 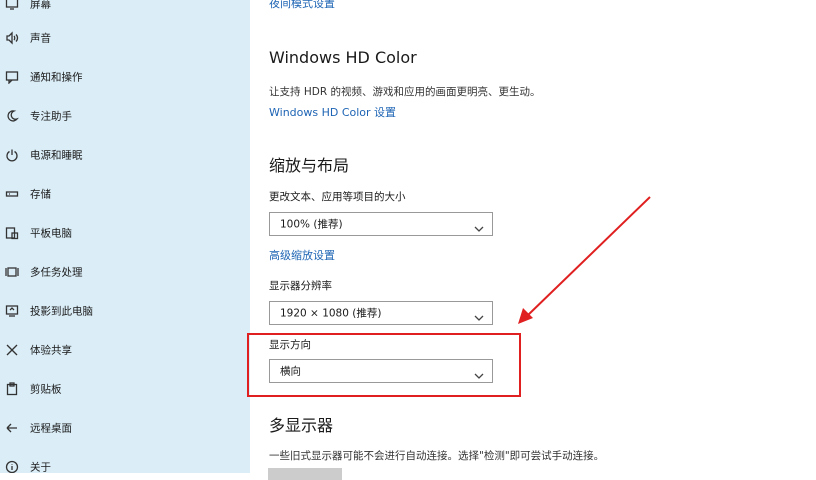 What do you see at coordinates (12, 428) in the screenshot?
I see `remote-desktop-icon` at bounding box center [12, 428].